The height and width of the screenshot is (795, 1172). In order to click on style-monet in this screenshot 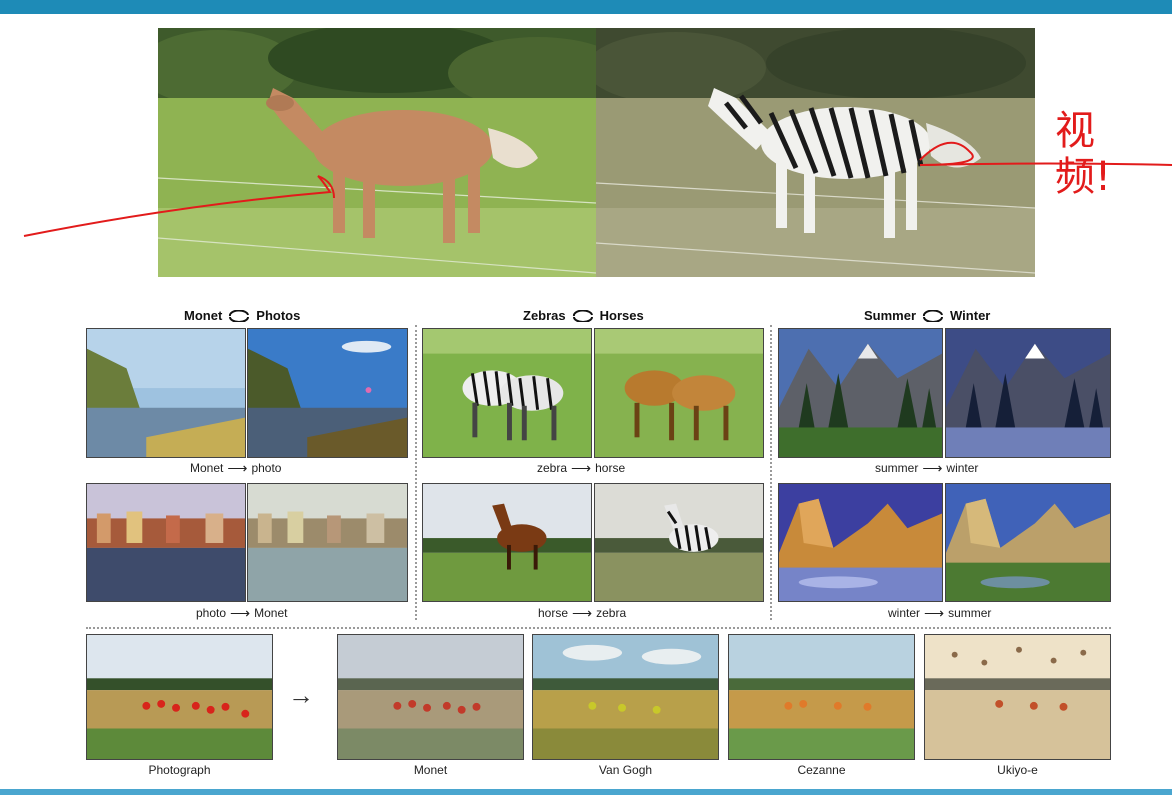, I will do `click(430, 697)`.